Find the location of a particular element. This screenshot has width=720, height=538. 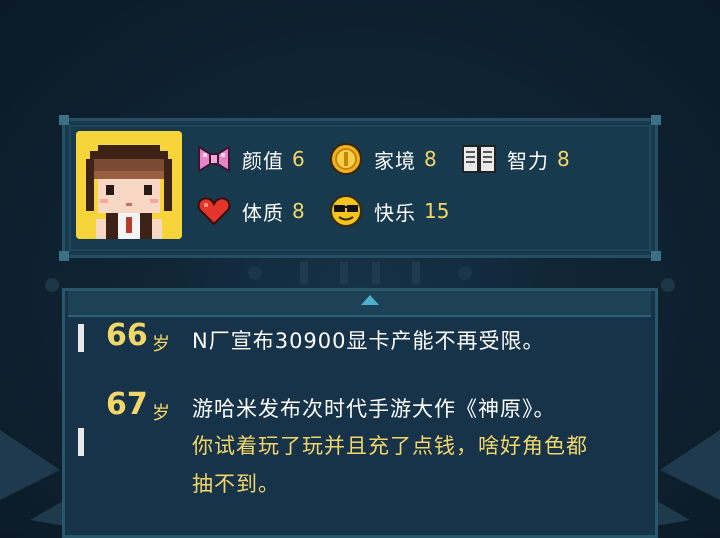

gold-coin-icon is located at coordinates (346, 159).